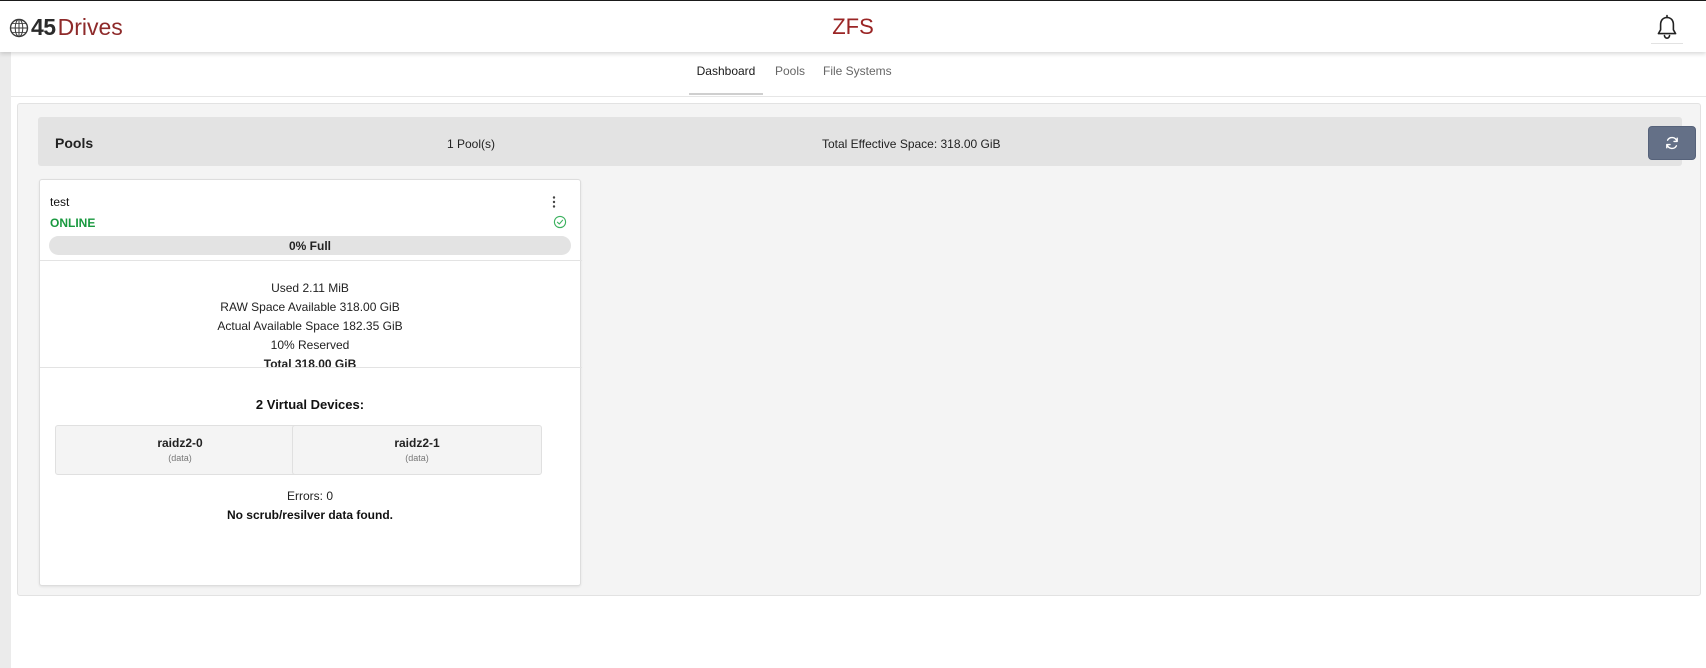 This screenshot has height=668, width=1706. What do you see at coordinates (310, 307) in the screenshot?
I see `raw-space-available: RAW Space Available 318.00 GiB` at bounding box center [310, 307].